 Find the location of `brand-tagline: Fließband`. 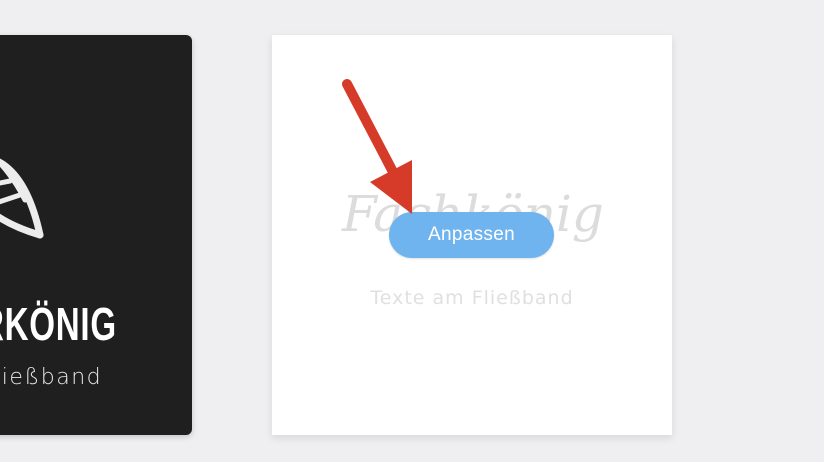

brand-tagline: Fließband is located at coordinates (51, 377).